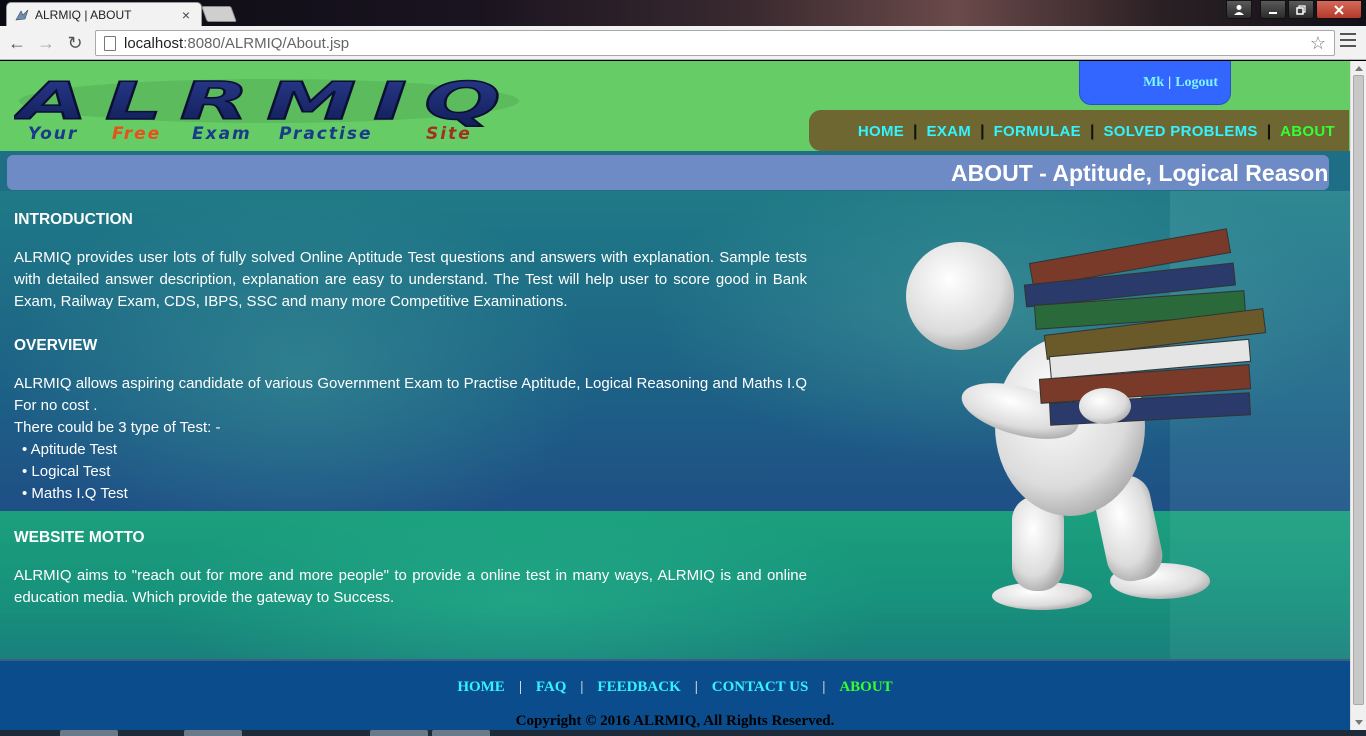 This screenshot has width=1366, height=736. I want to click on footer-about-link: ABOUT, so click(865, 687).